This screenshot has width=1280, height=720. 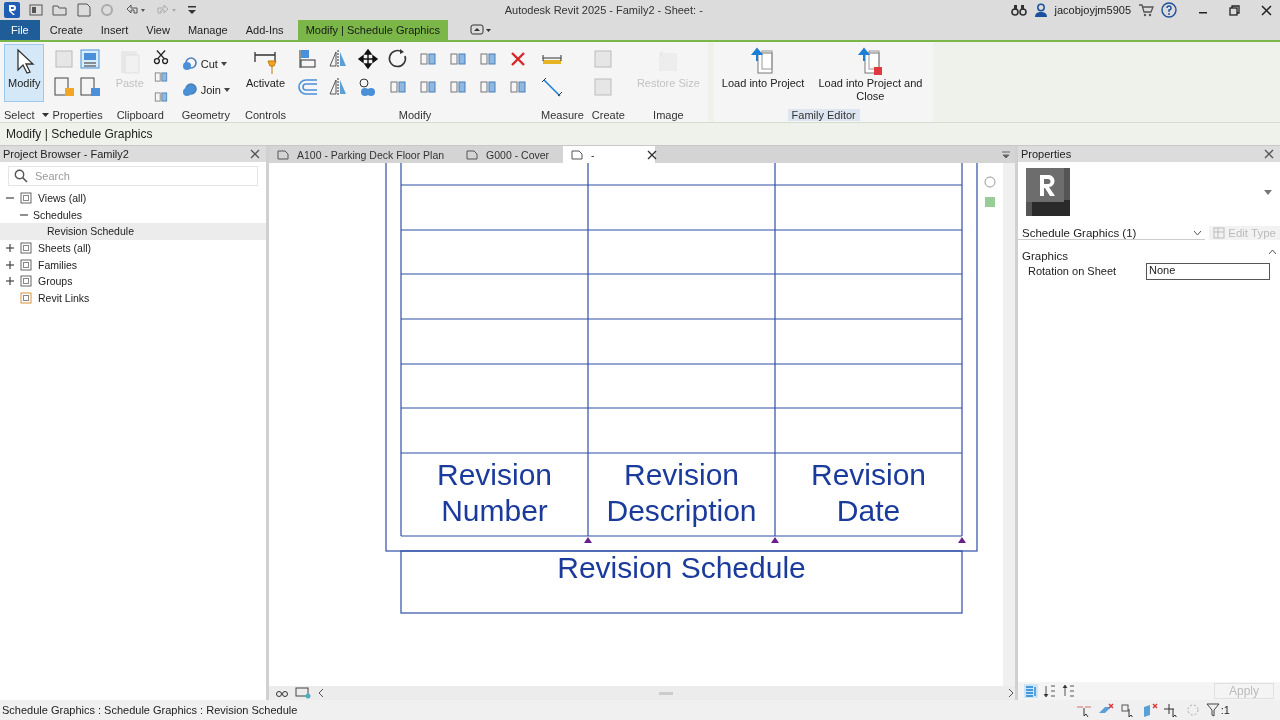 I want to click on select-pinned-icon, so click(x=1127, y=710).